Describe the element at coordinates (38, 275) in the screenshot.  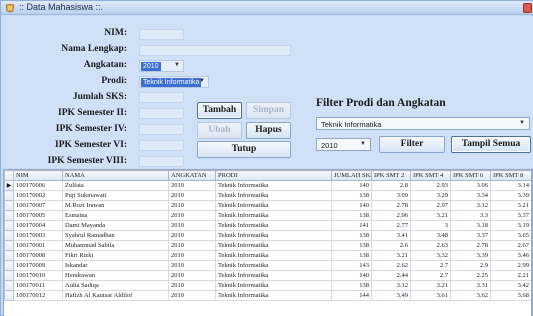
I see `table-cell: 100170010` at that location.